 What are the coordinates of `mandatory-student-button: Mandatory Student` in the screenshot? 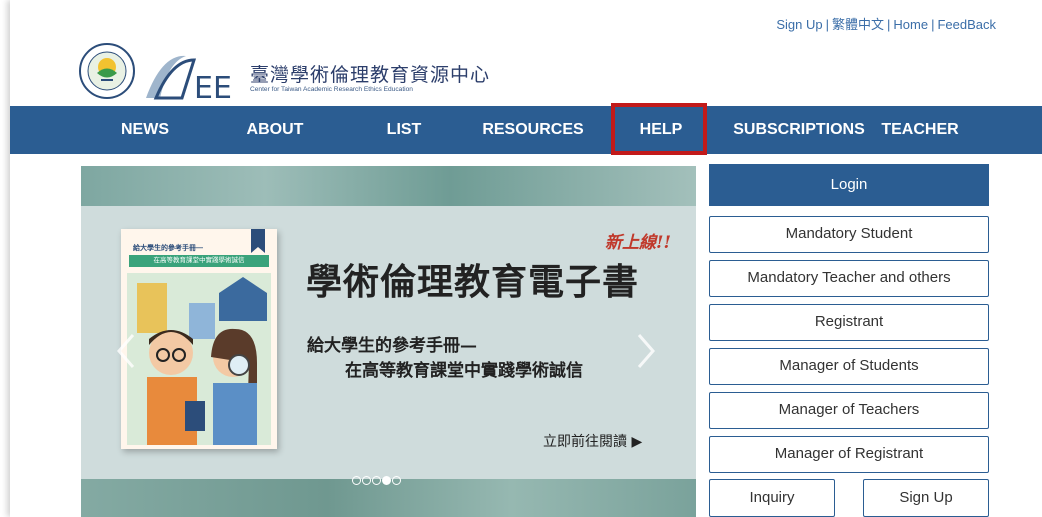 It's located at (849, 234).